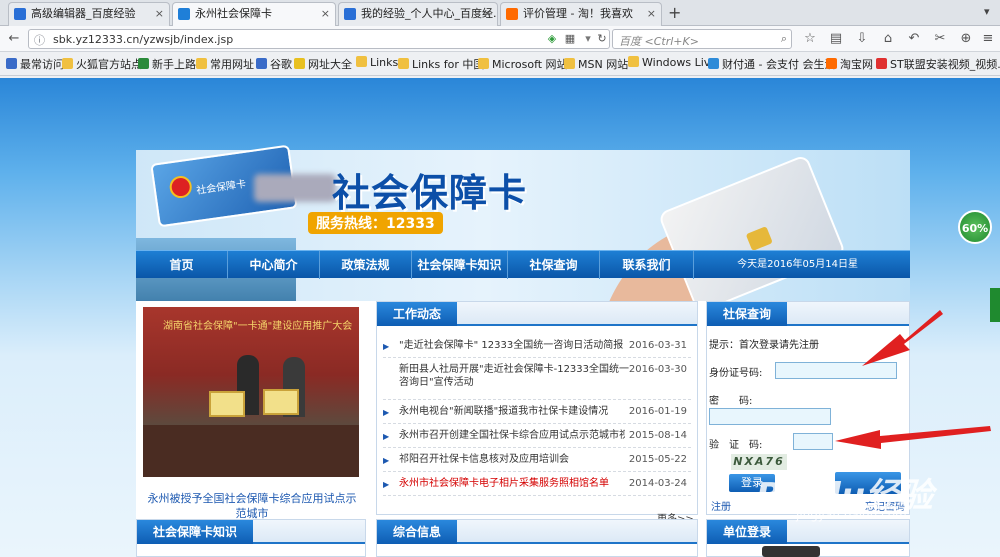  I want to click on query-title: 社保查询, so click(747, 314).